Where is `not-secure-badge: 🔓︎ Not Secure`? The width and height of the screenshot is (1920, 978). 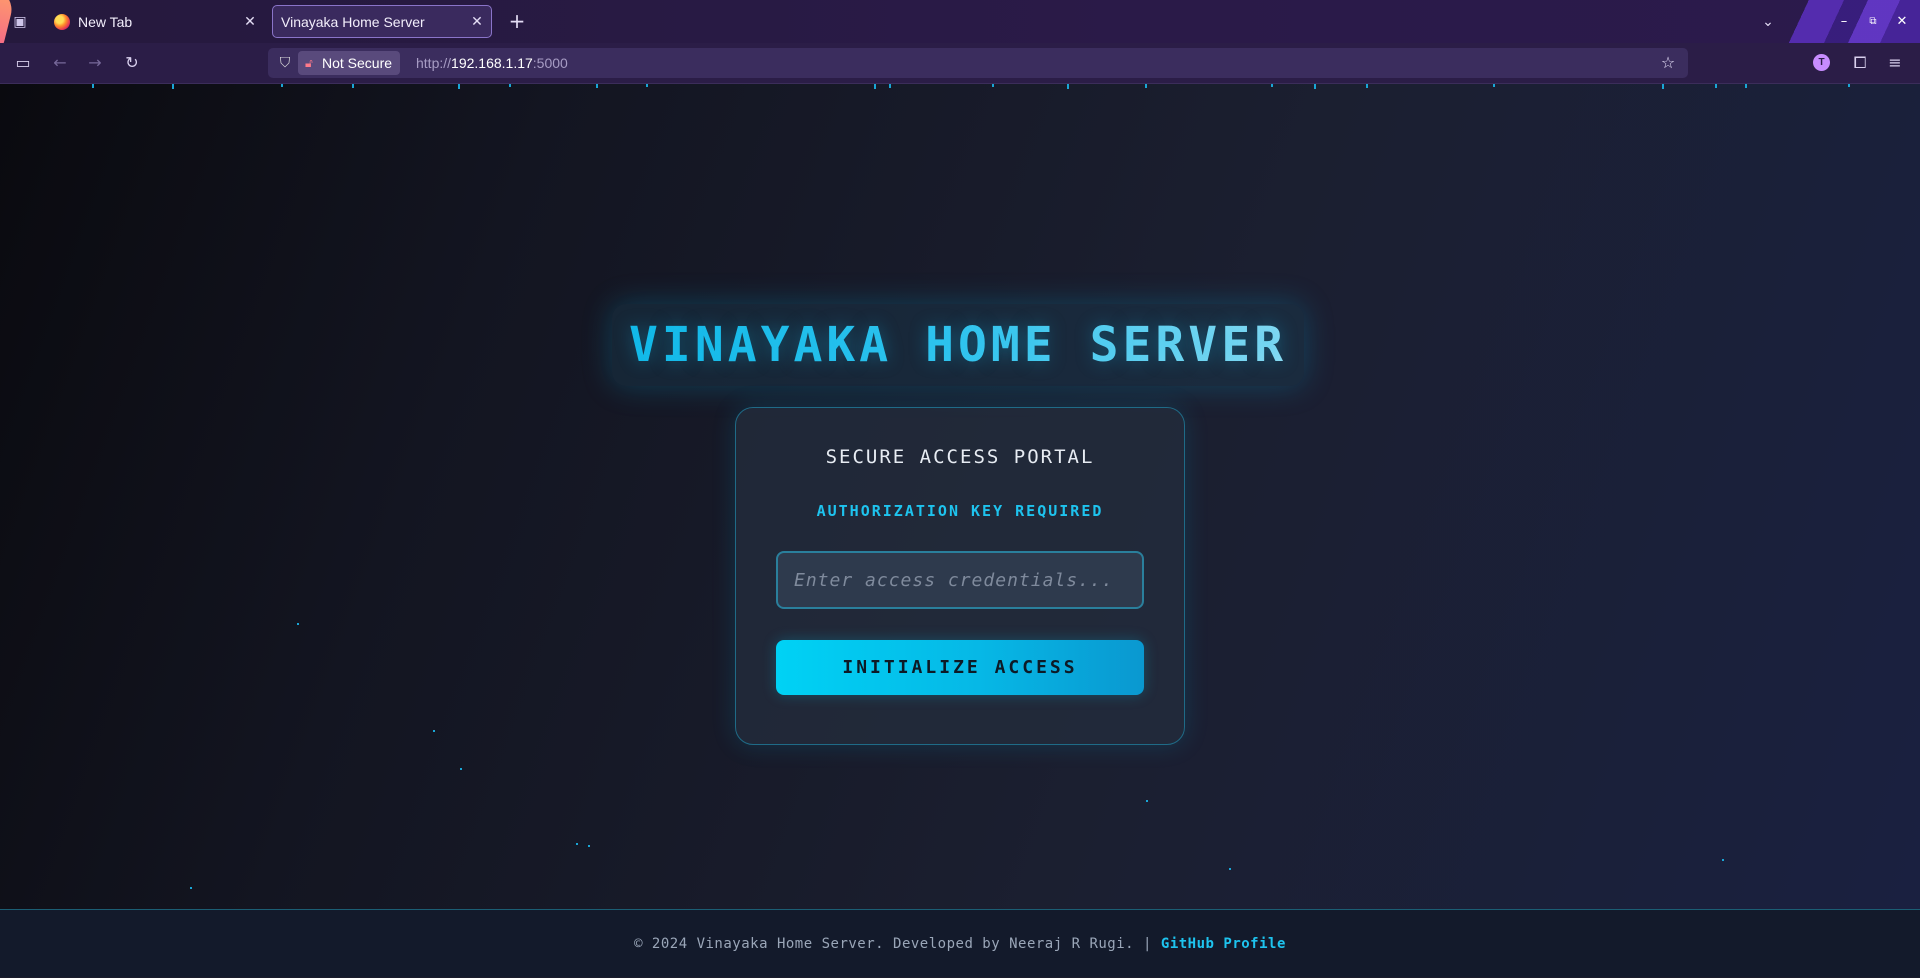 not-secure-badge: 🔓︎ Not Secure is located at coordinates (349, 63).